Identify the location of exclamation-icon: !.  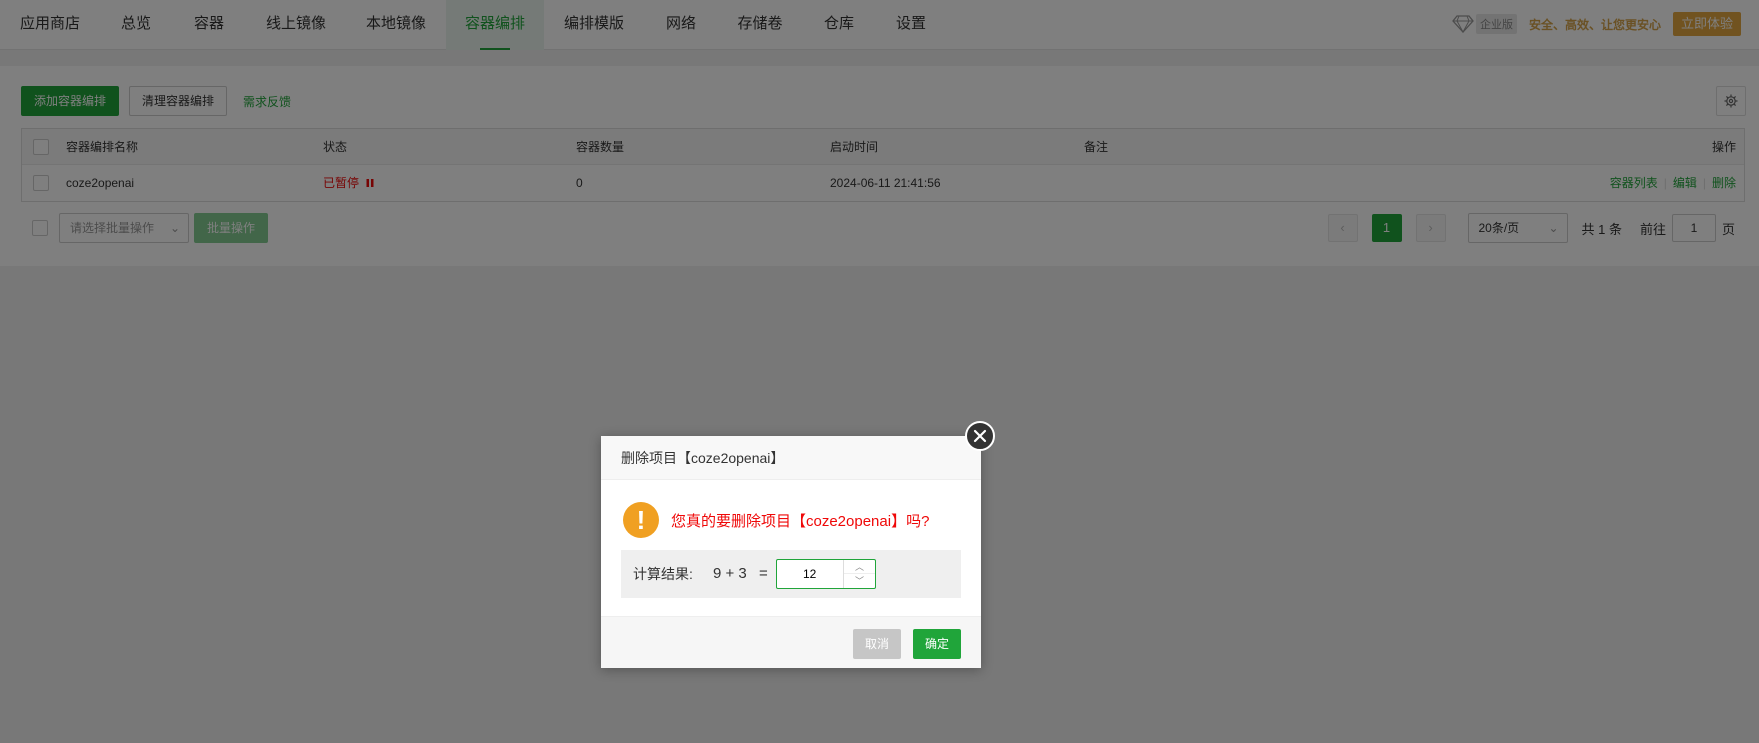
(641, 520).